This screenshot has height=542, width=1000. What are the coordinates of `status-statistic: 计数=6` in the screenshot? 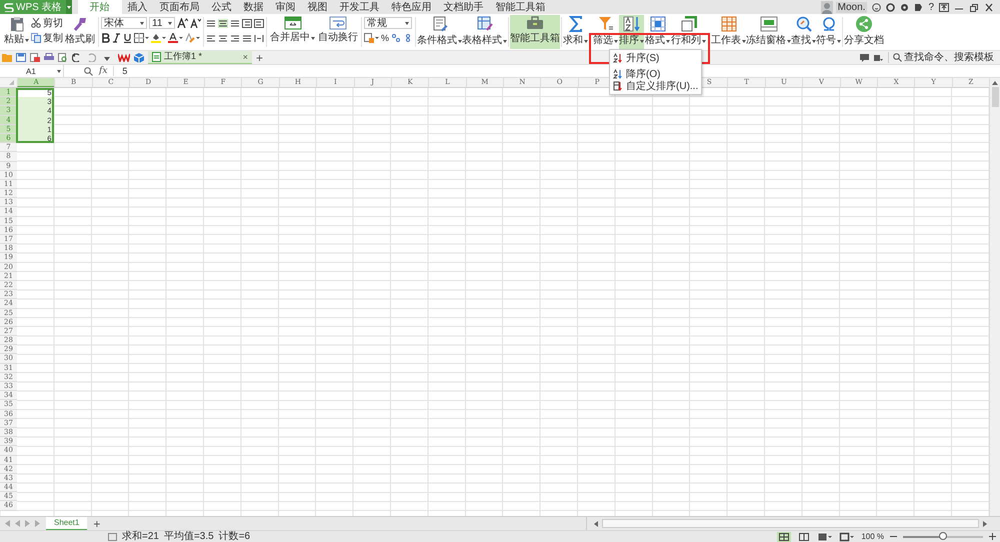 It's located at (234, 536).